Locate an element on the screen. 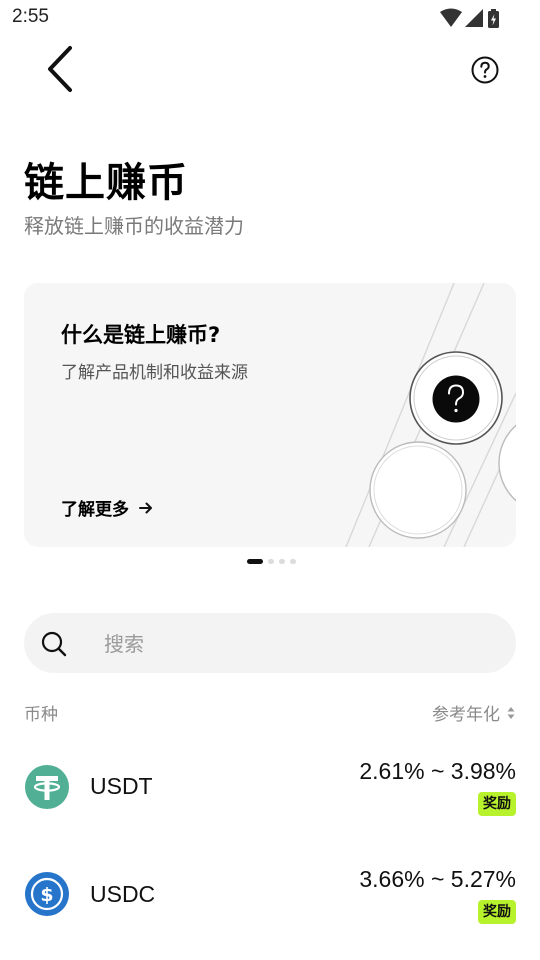 The height and width of the screenshot is (960, 540). sort-icon is located at coordinates (511, 712).